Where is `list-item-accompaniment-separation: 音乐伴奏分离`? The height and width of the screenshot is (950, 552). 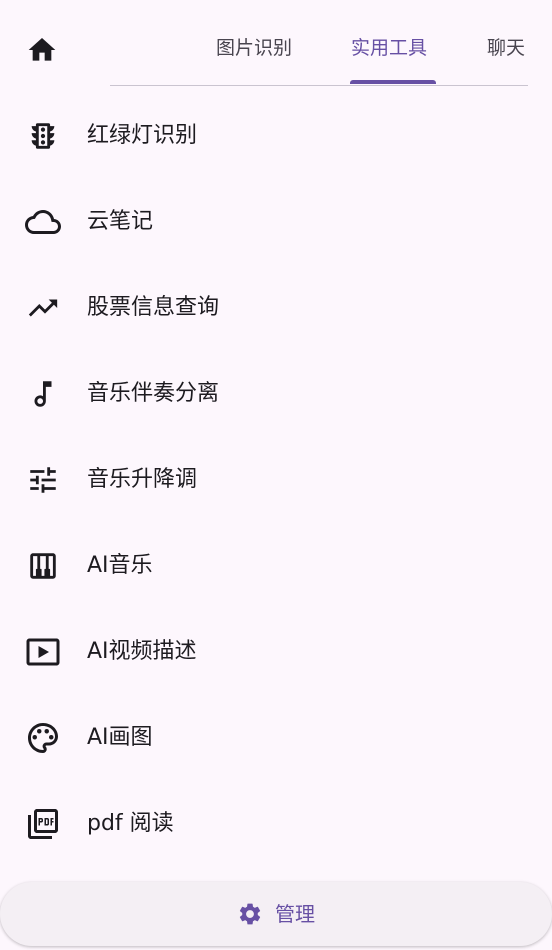
list-item-accompaniment-separation: 音乐伴奏分离 is located at coordinates (276, 394).